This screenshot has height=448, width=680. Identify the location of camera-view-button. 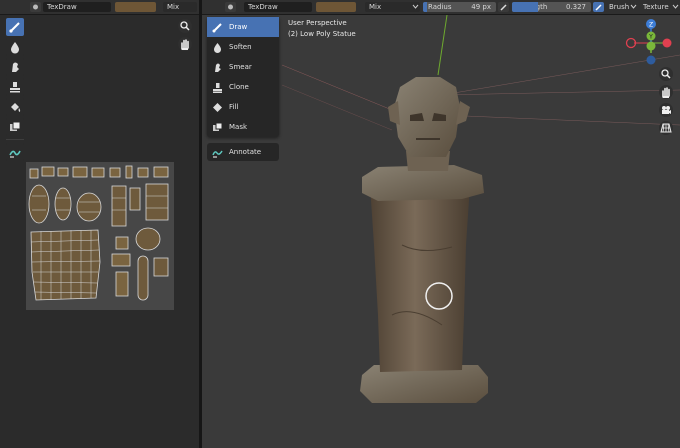
(666, 110).